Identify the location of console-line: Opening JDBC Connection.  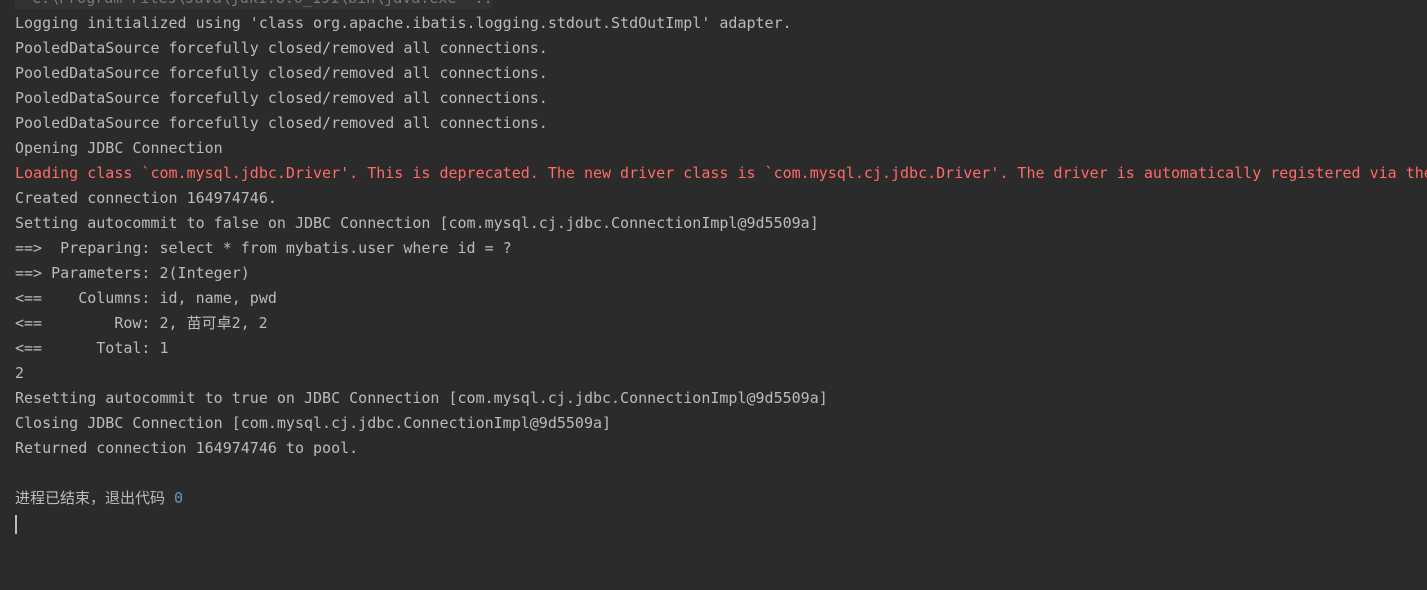
(119, 148).